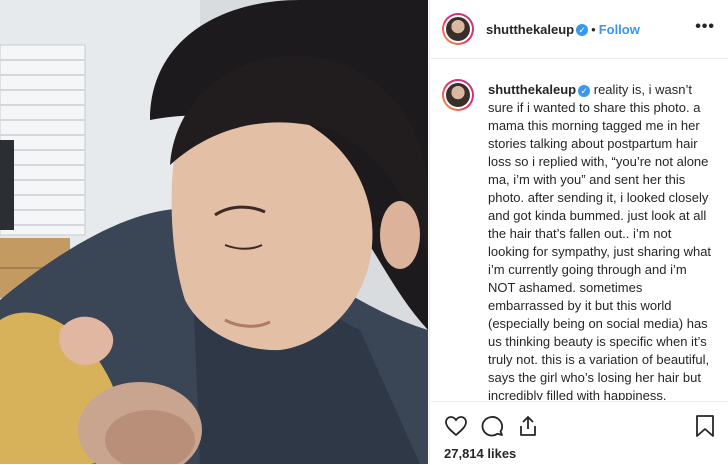 The height and width of the screenshot is (465, 728). What do you see at coordinates (458, 29) in the screenshot?
I see `avatar` at bounding box center [458, 29].